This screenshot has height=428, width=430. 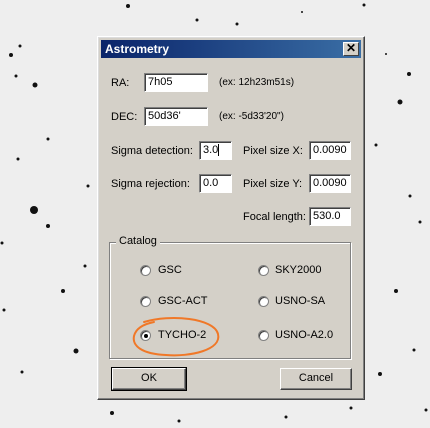 What do you see at coordinates (257, 82) in the screenshot?
I see `ra-example-hint: (ex: 12h23m51s)` at bounding box center [257, 82].